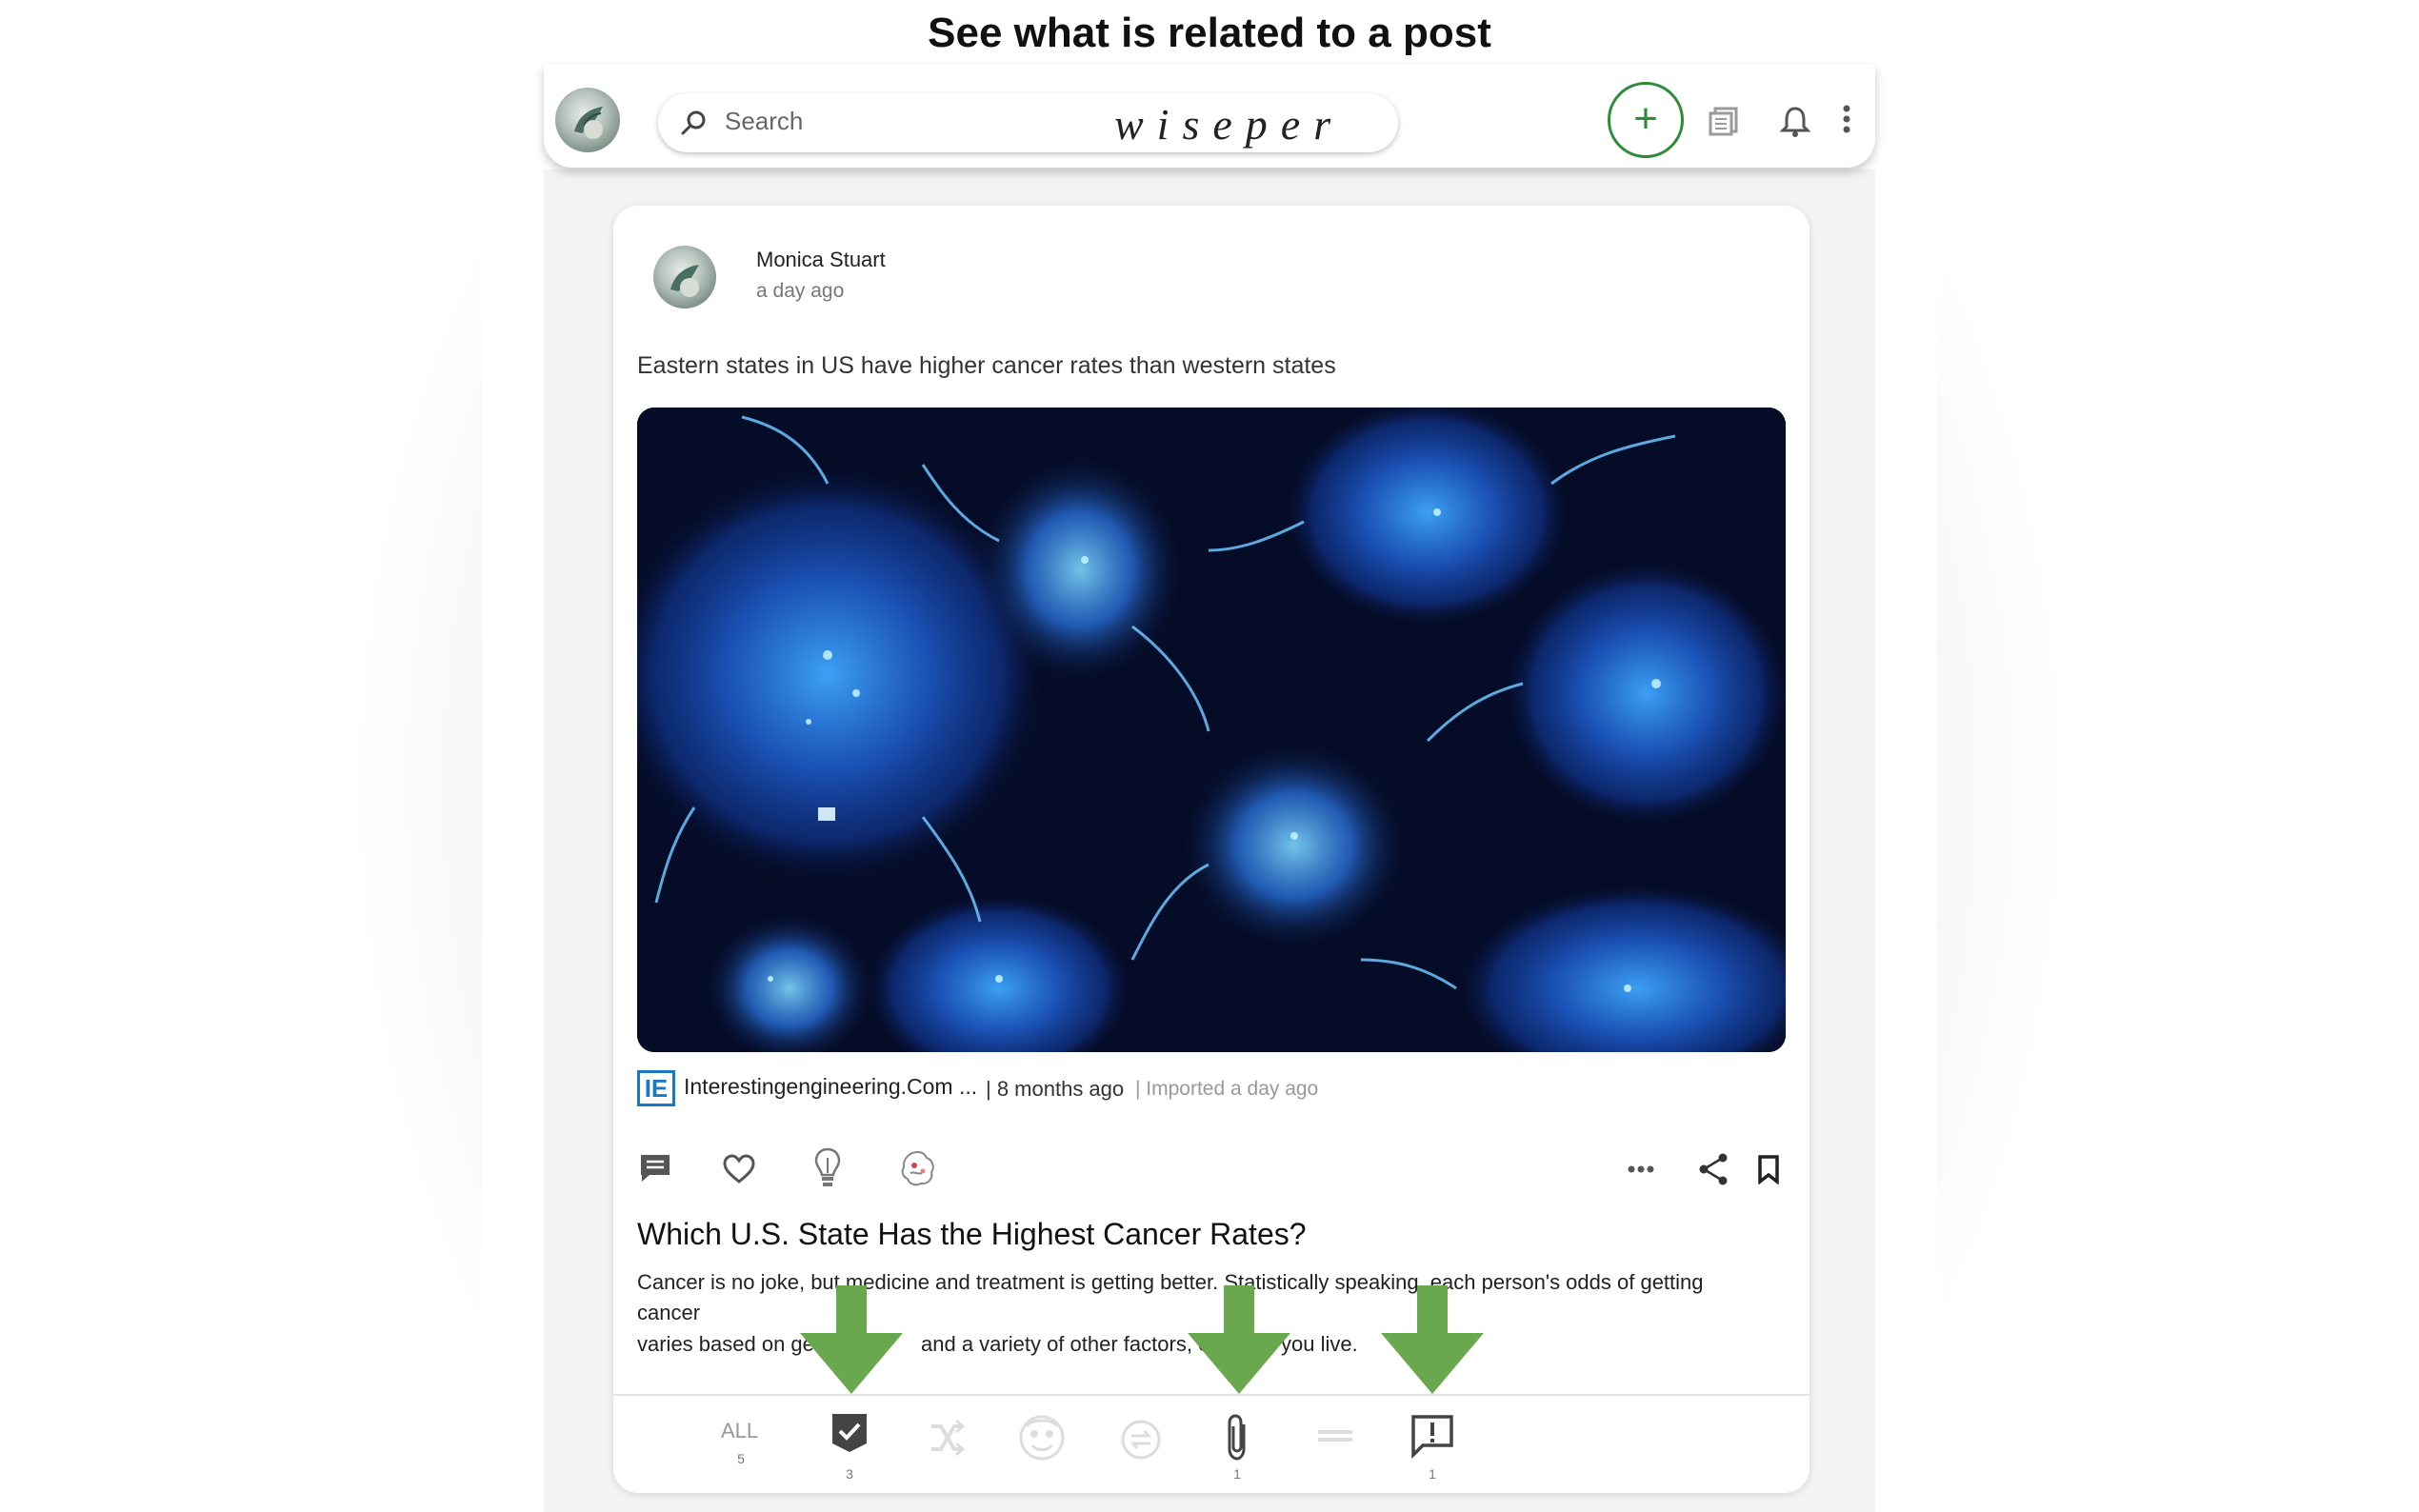  I want to click on attachment-tab-count: 1, so click(1237, 1474).